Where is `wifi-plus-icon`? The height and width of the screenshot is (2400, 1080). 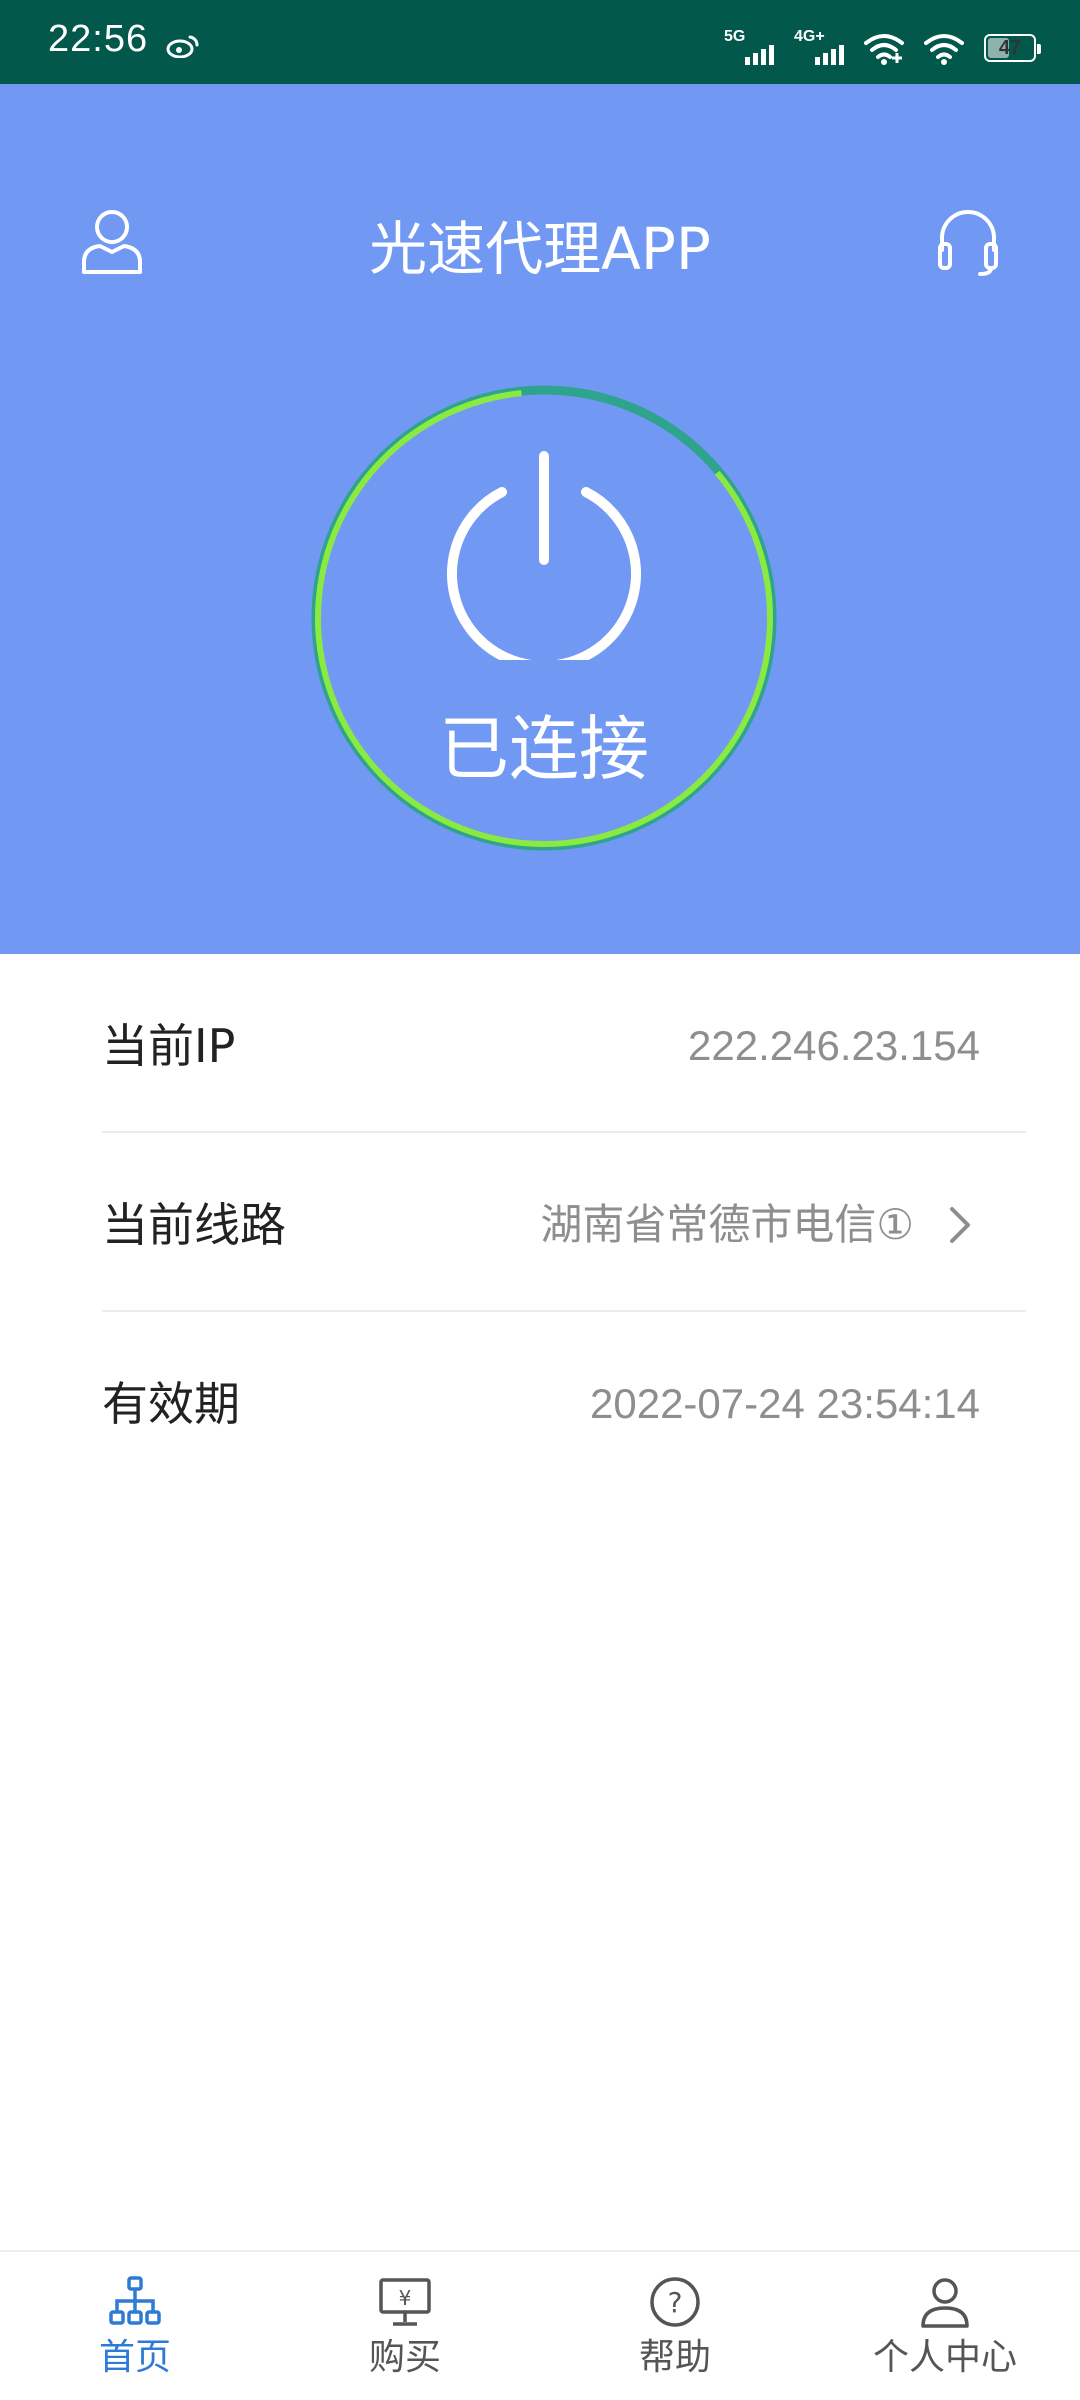
wifi-plus-icon is located at coordinates (884, 49).